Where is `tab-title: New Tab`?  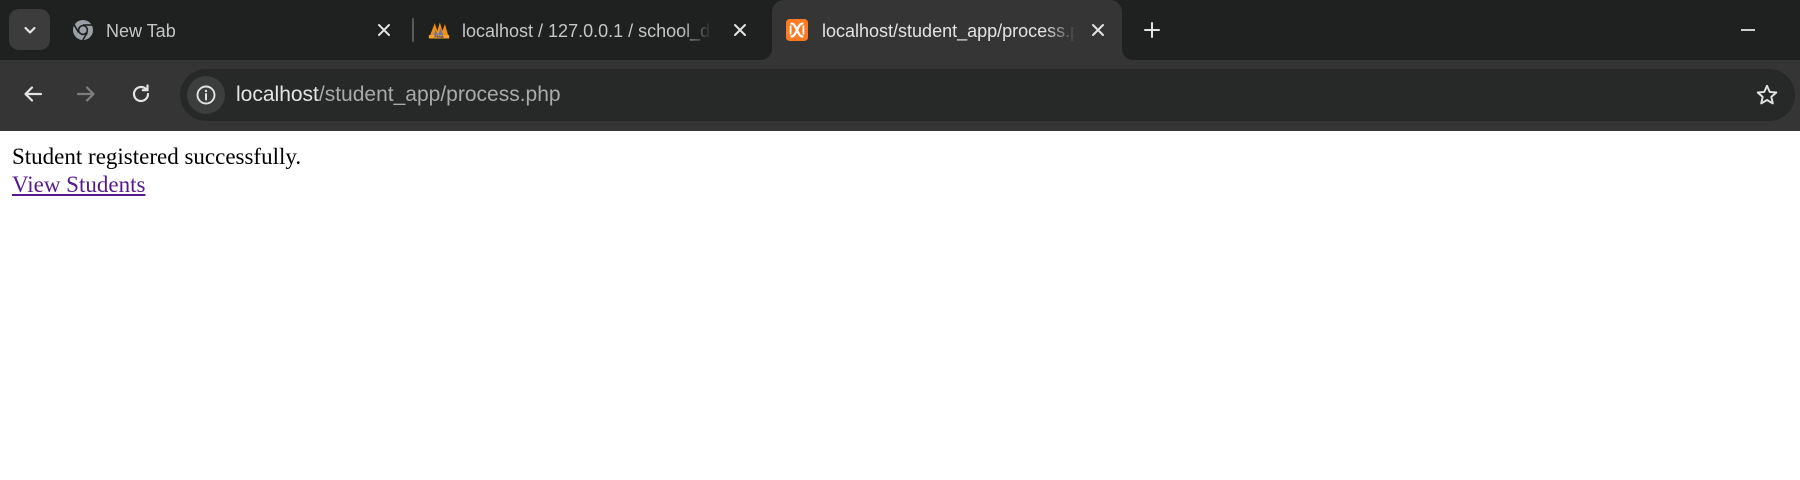
tab-title: New Tab is located at coordinates (141, 31).